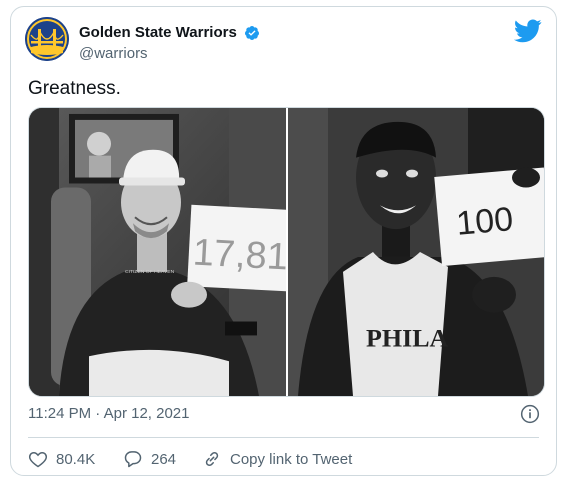  Describe the element at coordinates (212, 459) in the screenshot. I see `link-icon` at that location.